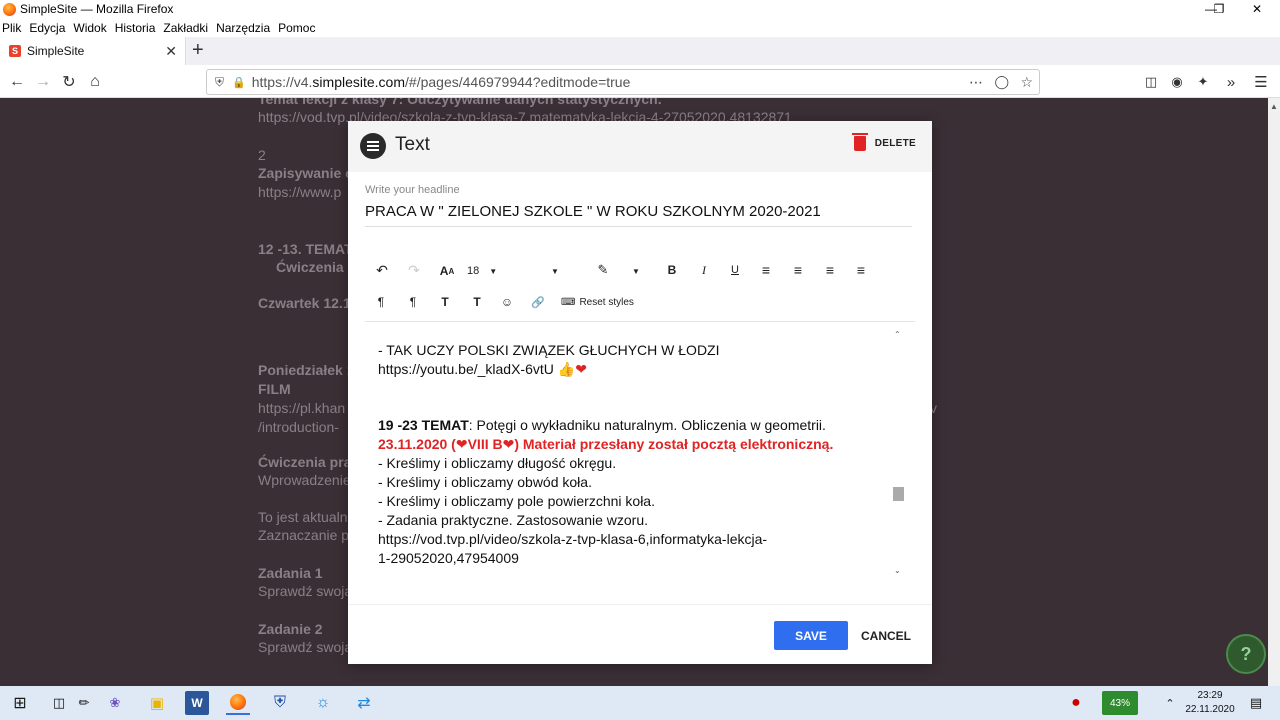 The width and height of the screenshot is (1280, 720). What do you see at coordinates (316, 267) in the screenshot?
I see `bg-line: Ćwiczenia p` at bounding box center [316, 267].